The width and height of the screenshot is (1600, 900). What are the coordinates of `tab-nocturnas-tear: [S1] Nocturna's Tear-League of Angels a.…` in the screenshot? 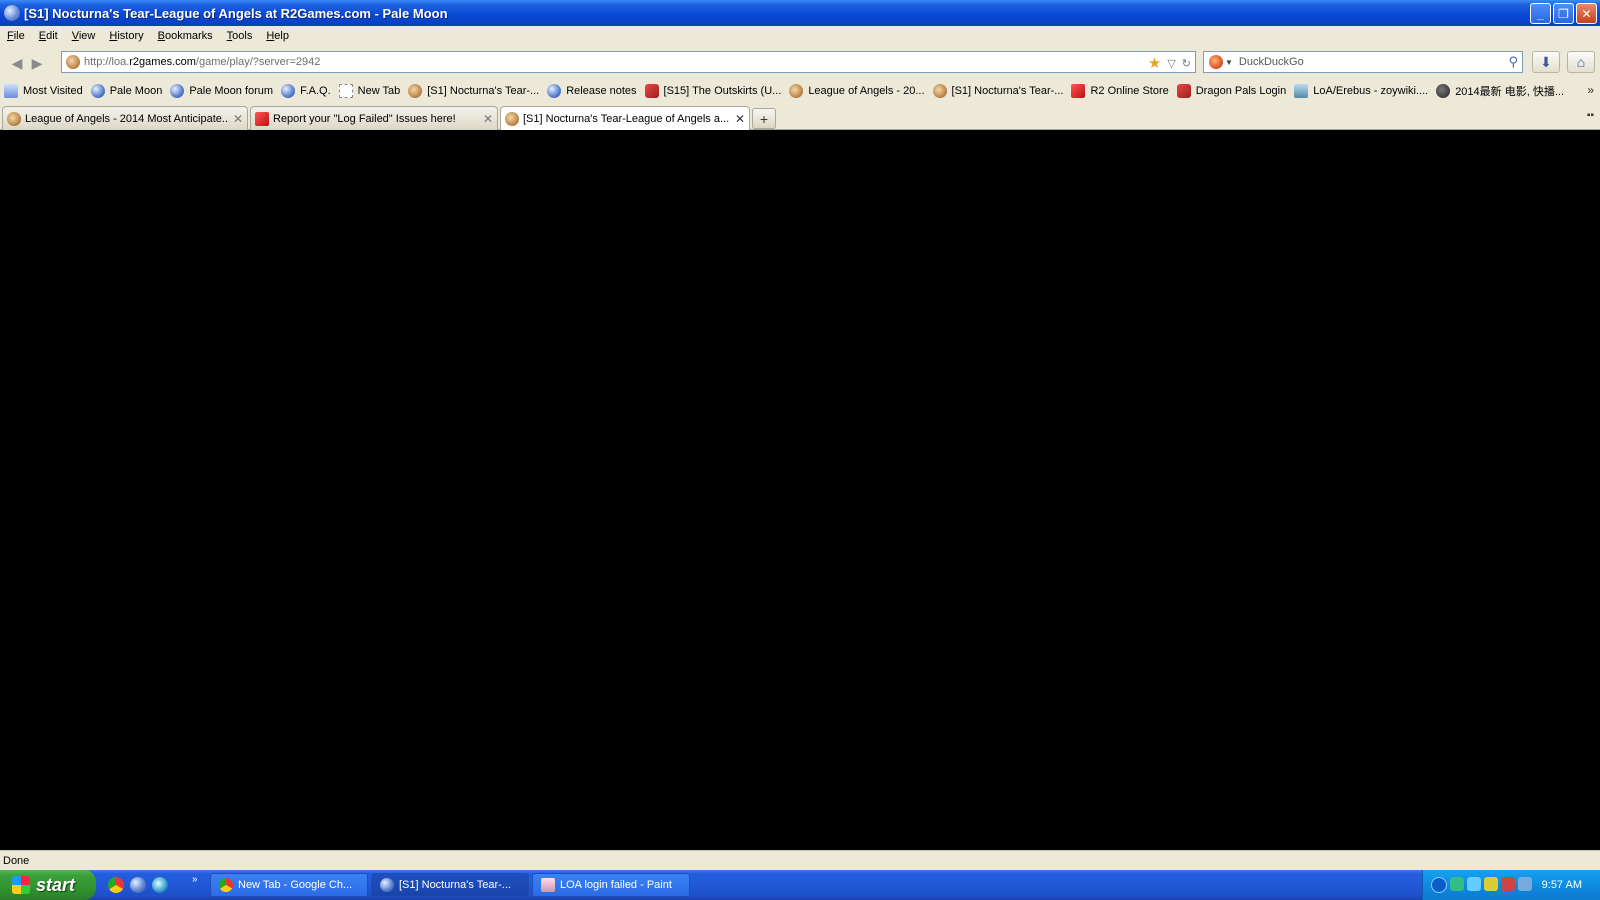 It's located at (625, 118).